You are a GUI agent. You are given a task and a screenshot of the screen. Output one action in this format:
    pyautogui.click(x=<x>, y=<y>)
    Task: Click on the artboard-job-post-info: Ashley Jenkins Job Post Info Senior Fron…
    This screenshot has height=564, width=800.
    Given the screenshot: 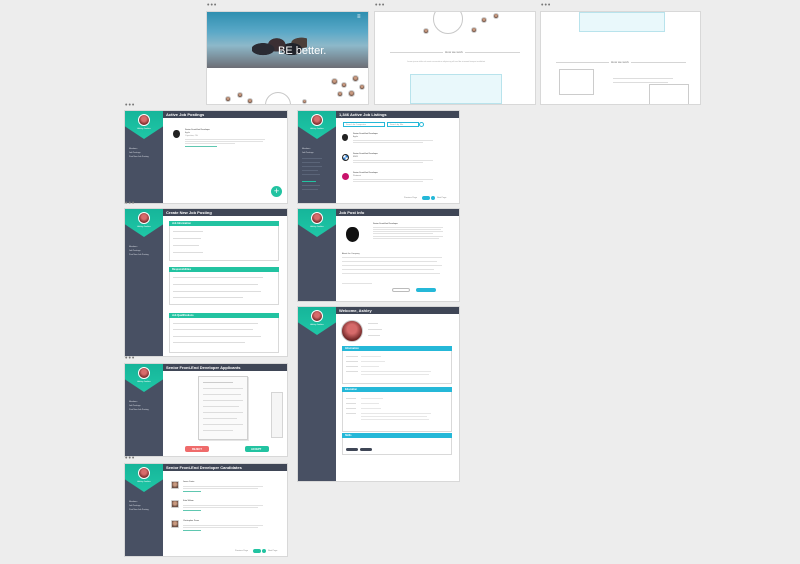 What is the action you would take?
    pyautogui.click(x=378, y=255)
    